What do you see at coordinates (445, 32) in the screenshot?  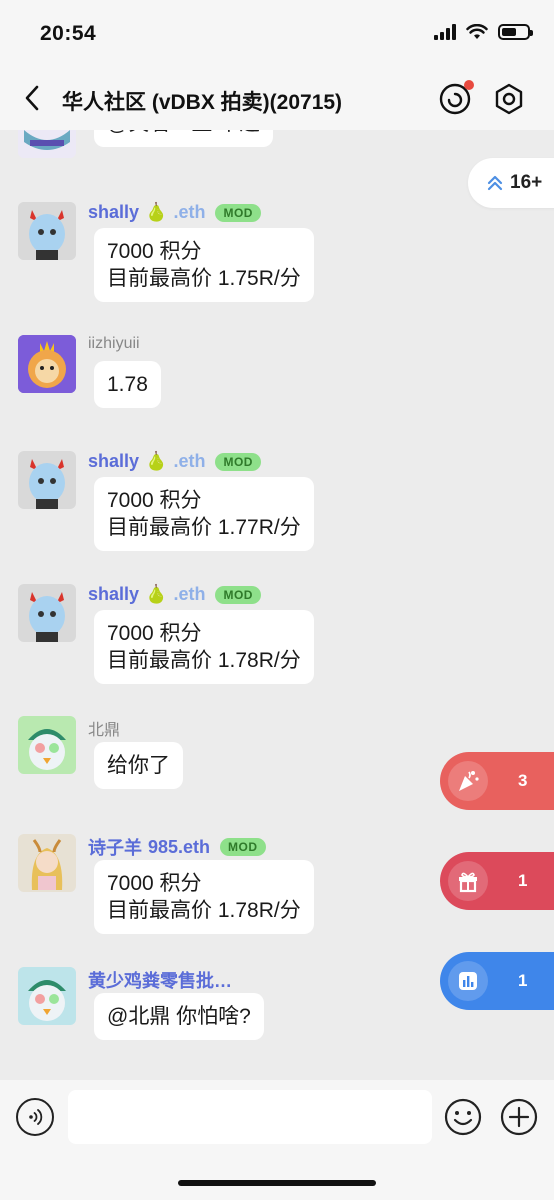 I see `cellular-signal-icon` at bounding box center [445, 32].